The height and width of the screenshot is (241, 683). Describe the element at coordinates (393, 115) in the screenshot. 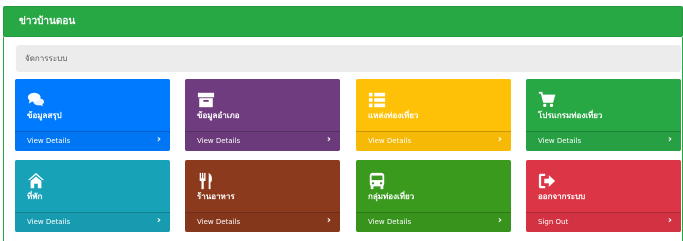

I see `card-title: แหล่งท่องเที่ยว` at that location.